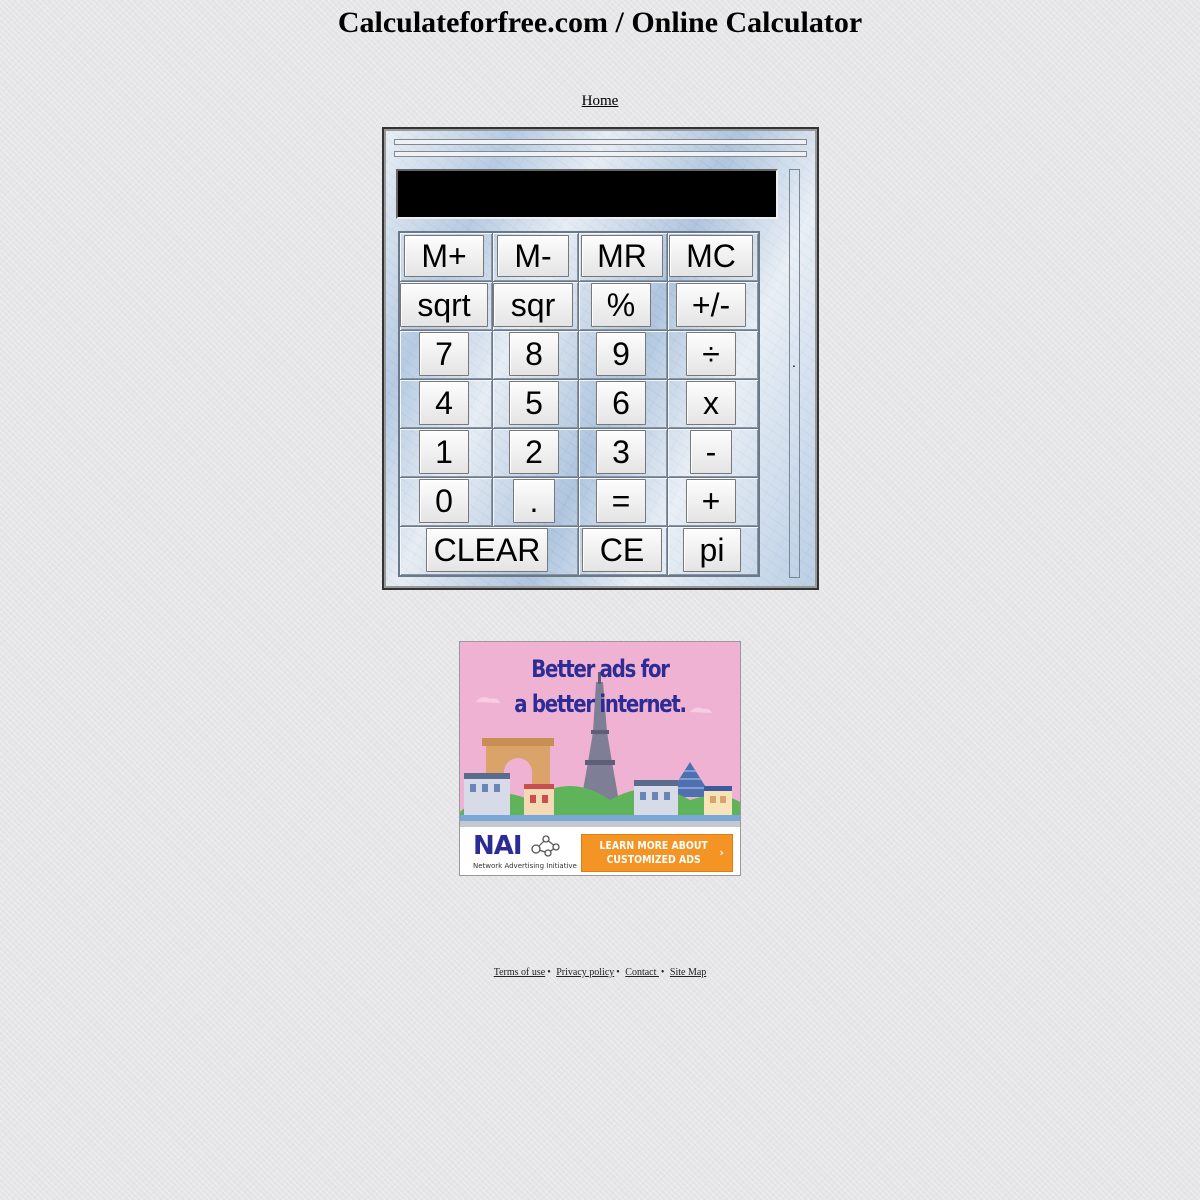  What do you see at coordinates (794, 373) in the screenshot?
I see `calculator-side-column` at bounding box center [794, 373].